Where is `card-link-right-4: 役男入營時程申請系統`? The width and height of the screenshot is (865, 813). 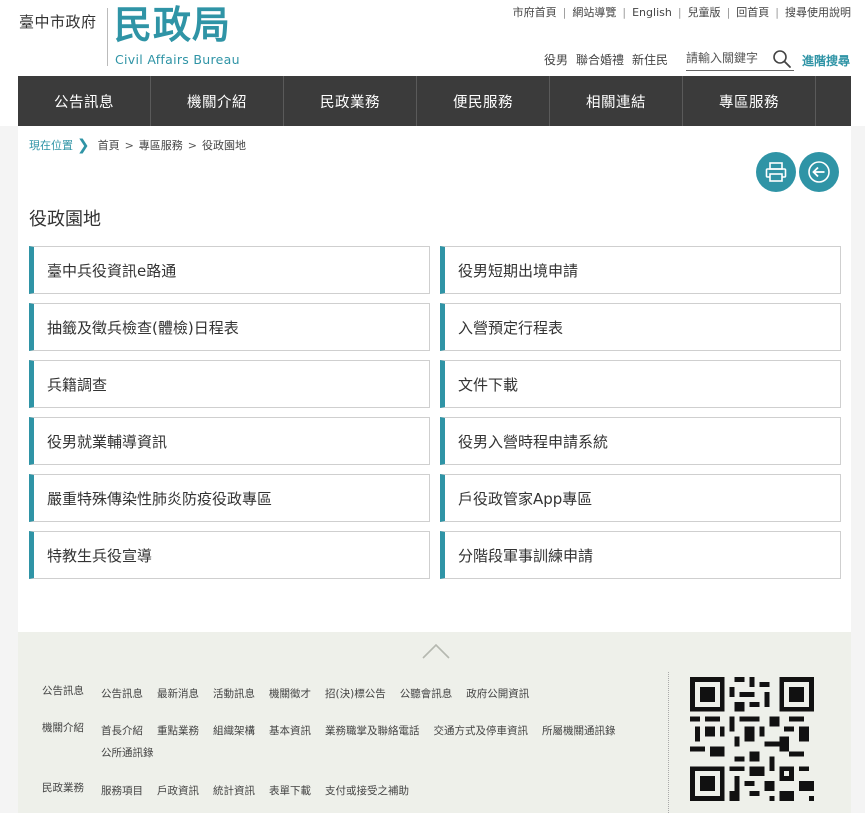 card-link-right-4: 役男入營時程申請系統 is located at coordinates (640, 441).